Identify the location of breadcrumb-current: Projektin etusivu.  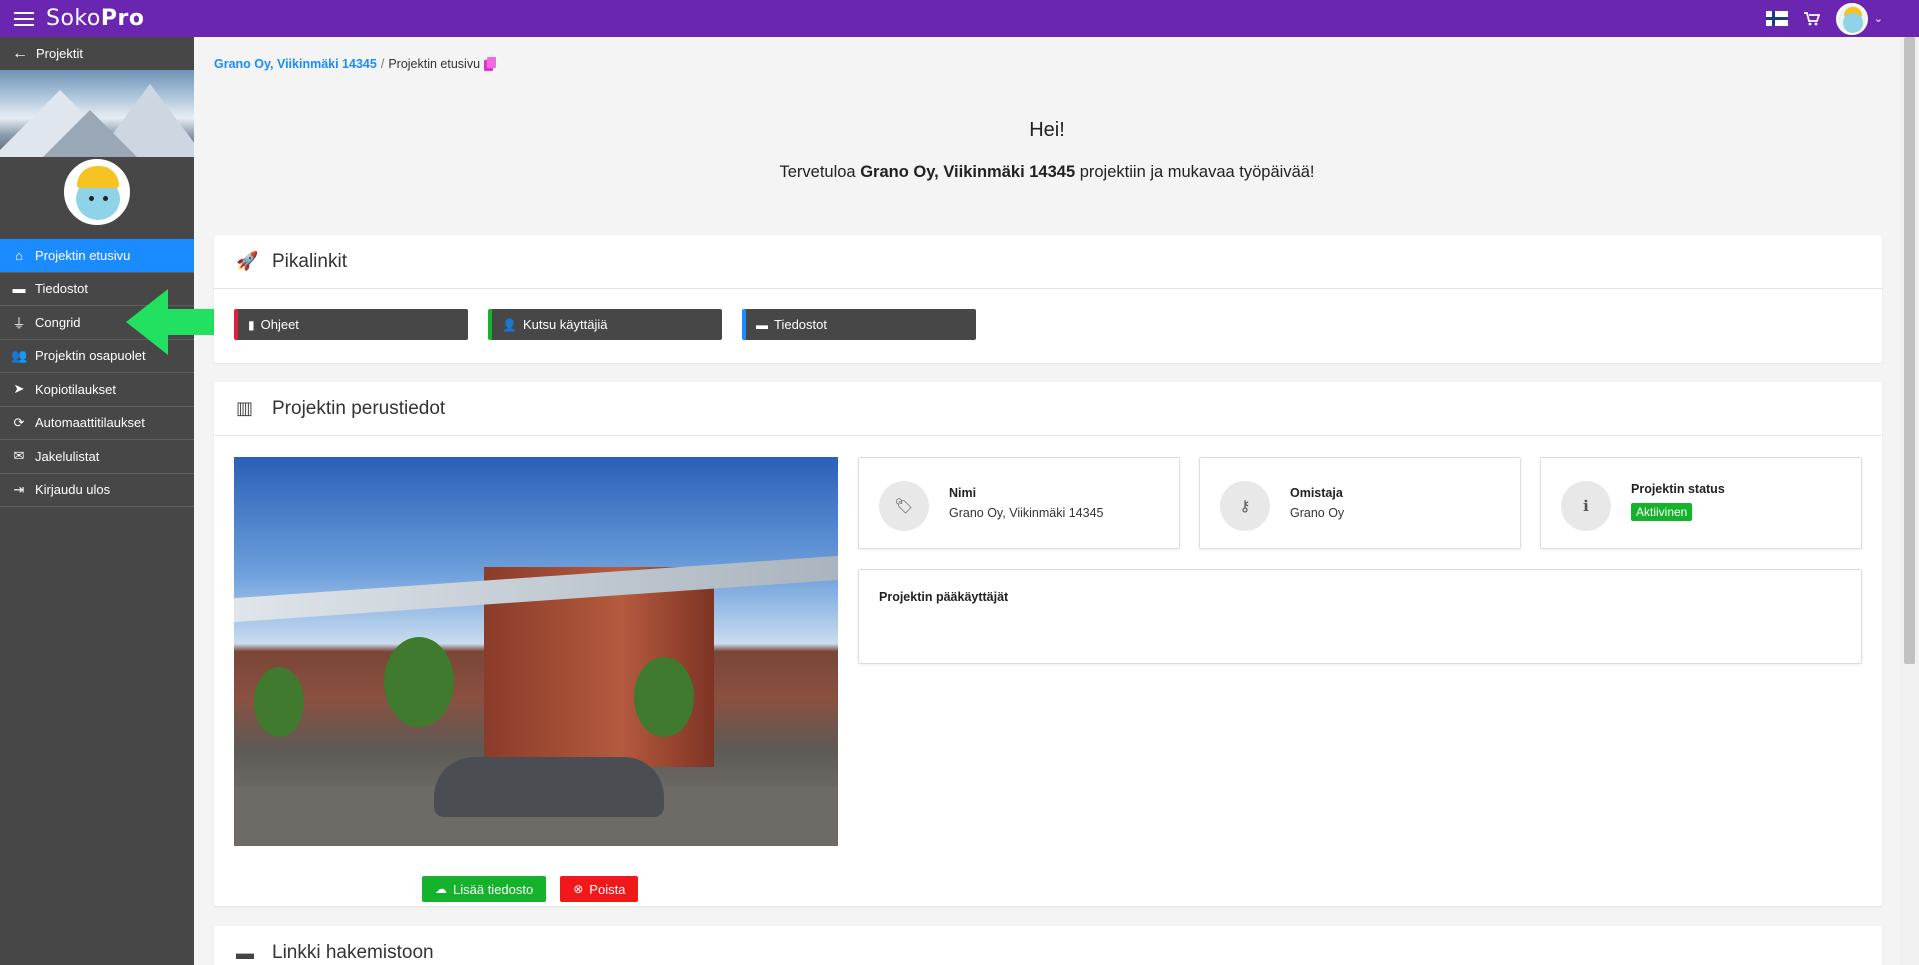
(434, 64).